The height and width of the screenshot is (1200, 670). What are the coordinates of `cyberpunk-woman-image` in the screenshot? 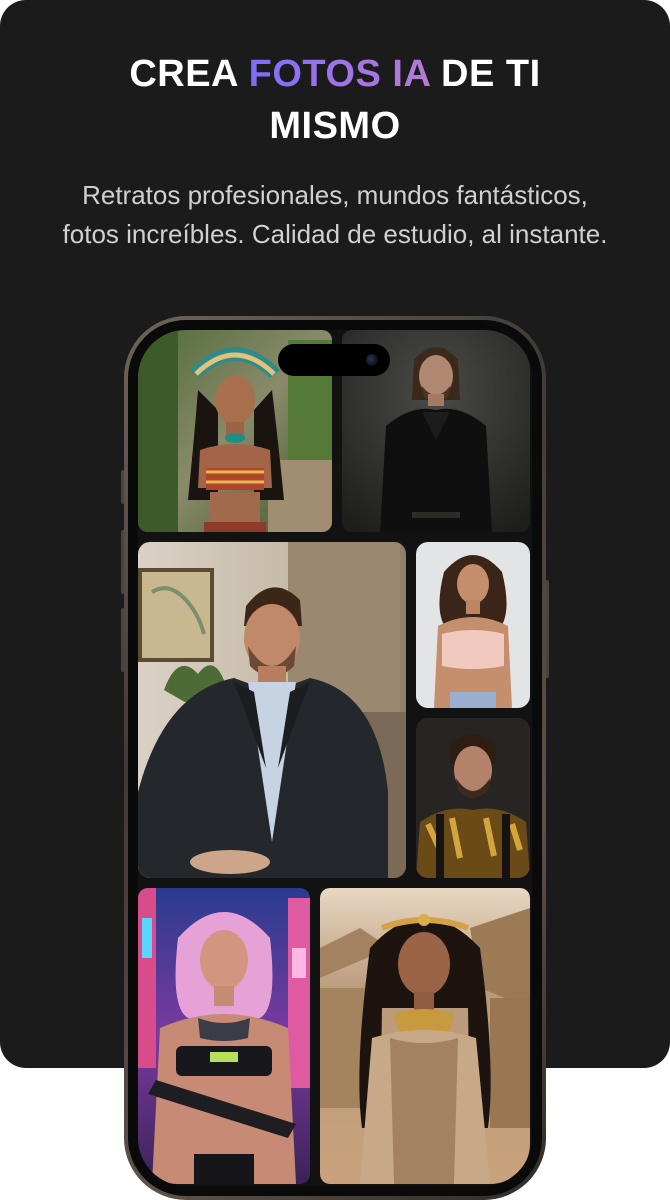 It's located at (224, 1036).